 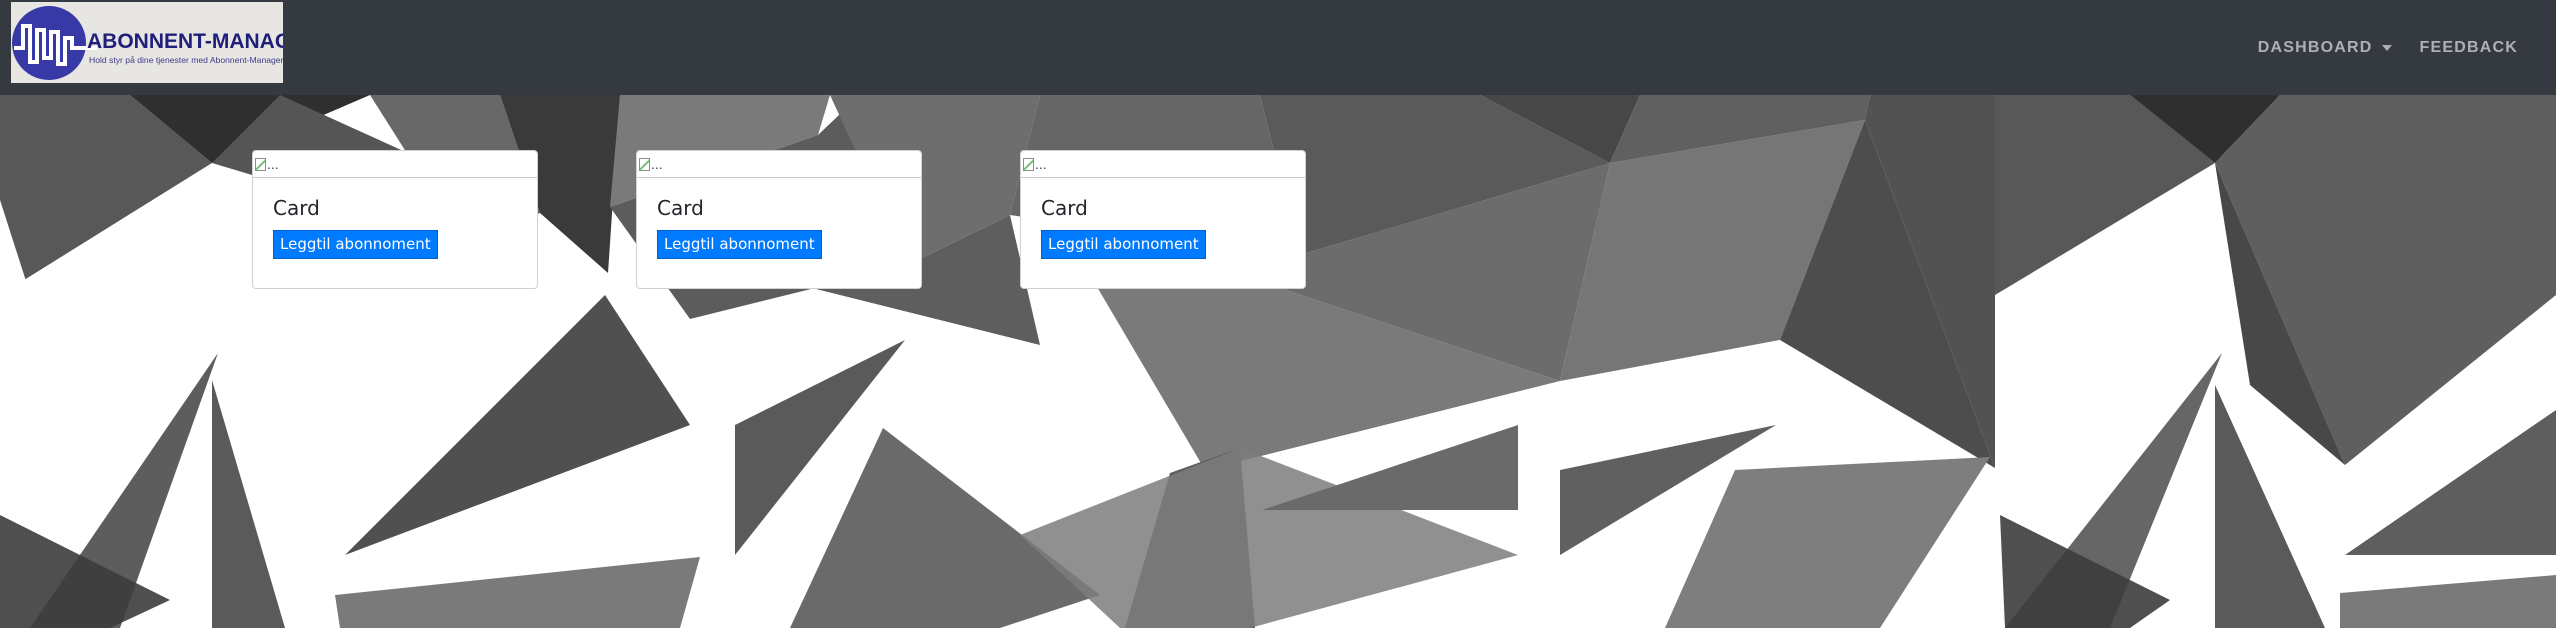 I want to click on nav-feedback-label: FEEDBACK, so click(x=2468, y=47).